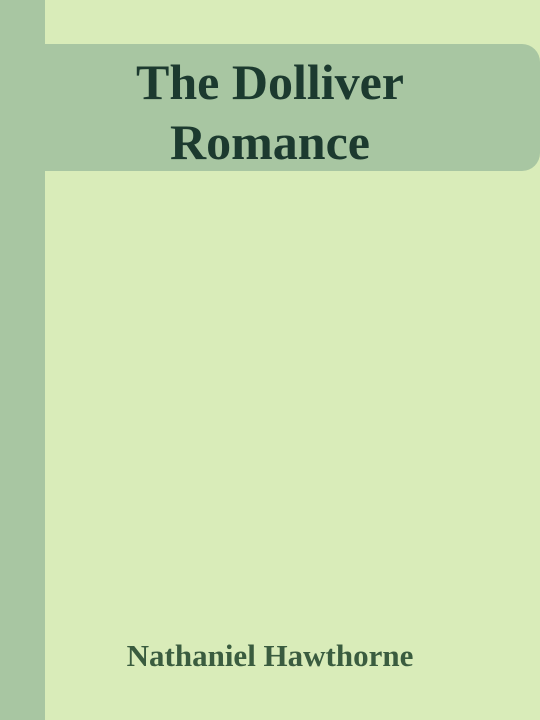  What do you see at coordinates (270, 142) in the screenshot?
I see `book-title-line-2: Romance` at bounding box center [270, 142].